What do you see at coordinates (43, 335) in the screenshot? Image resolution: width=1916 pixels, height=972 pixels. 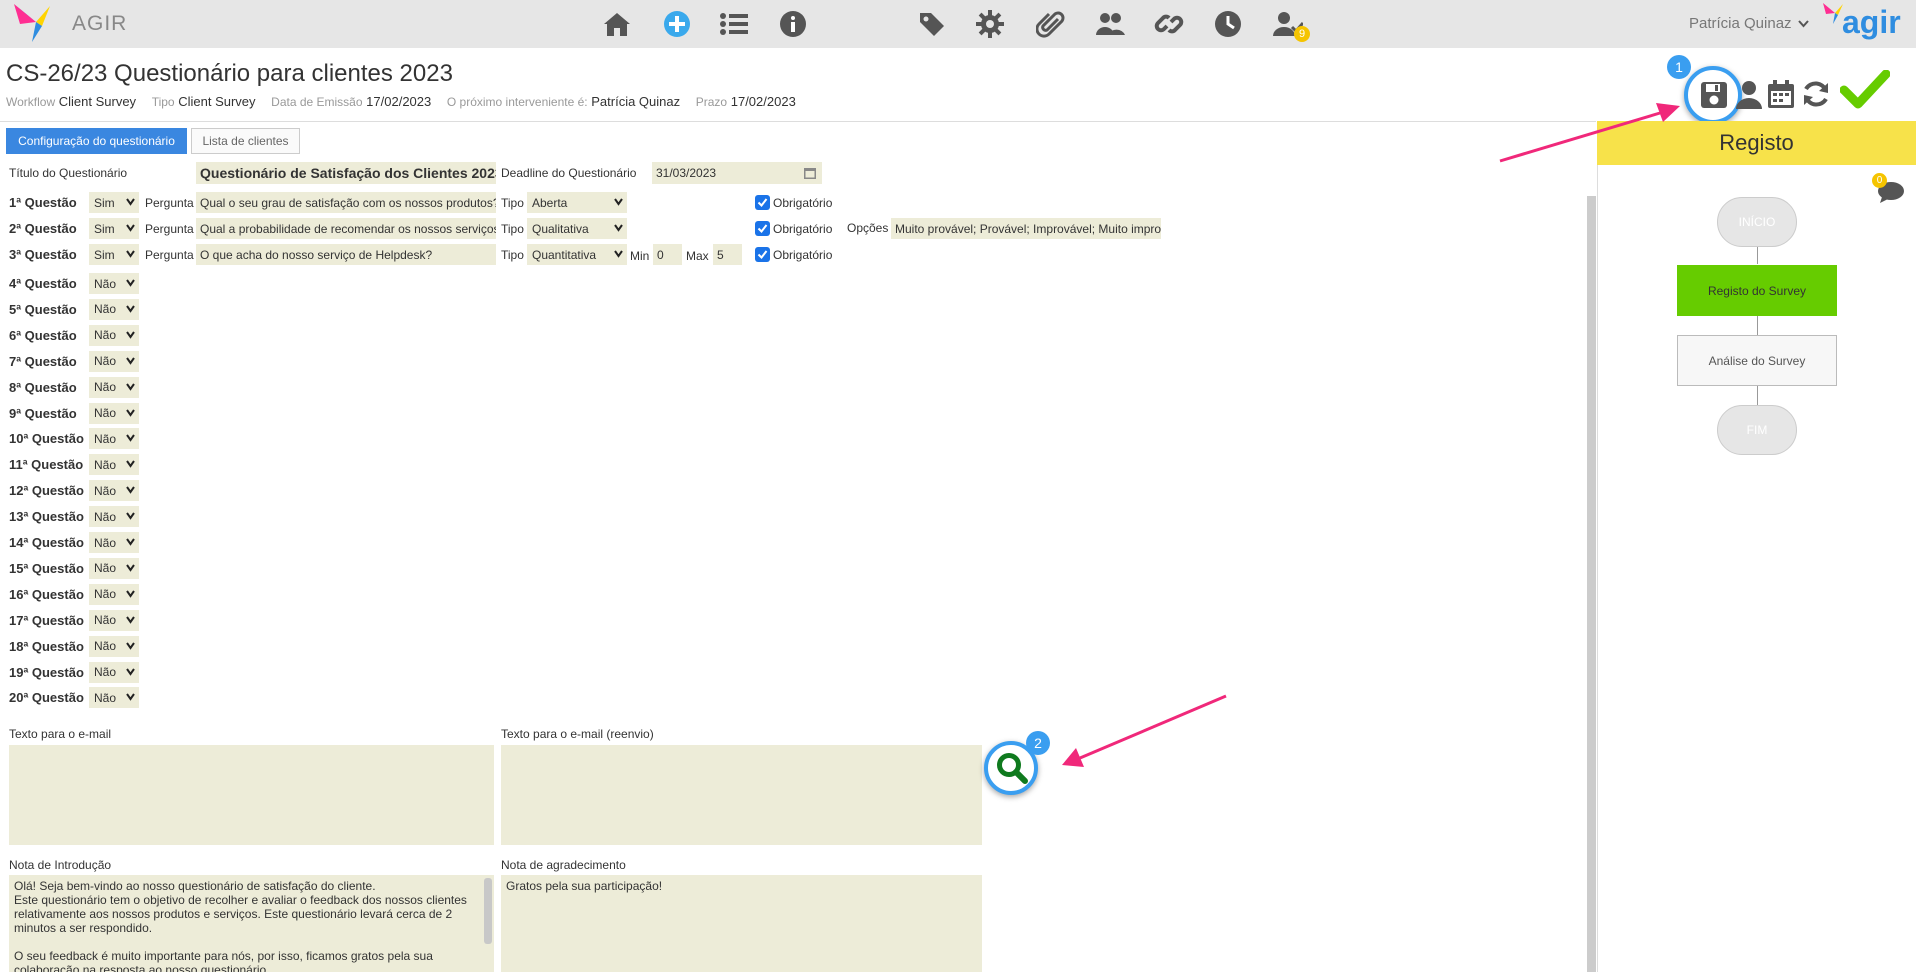 I see `question-6-label: 6ª Questão` at bounding box center [43, 335].